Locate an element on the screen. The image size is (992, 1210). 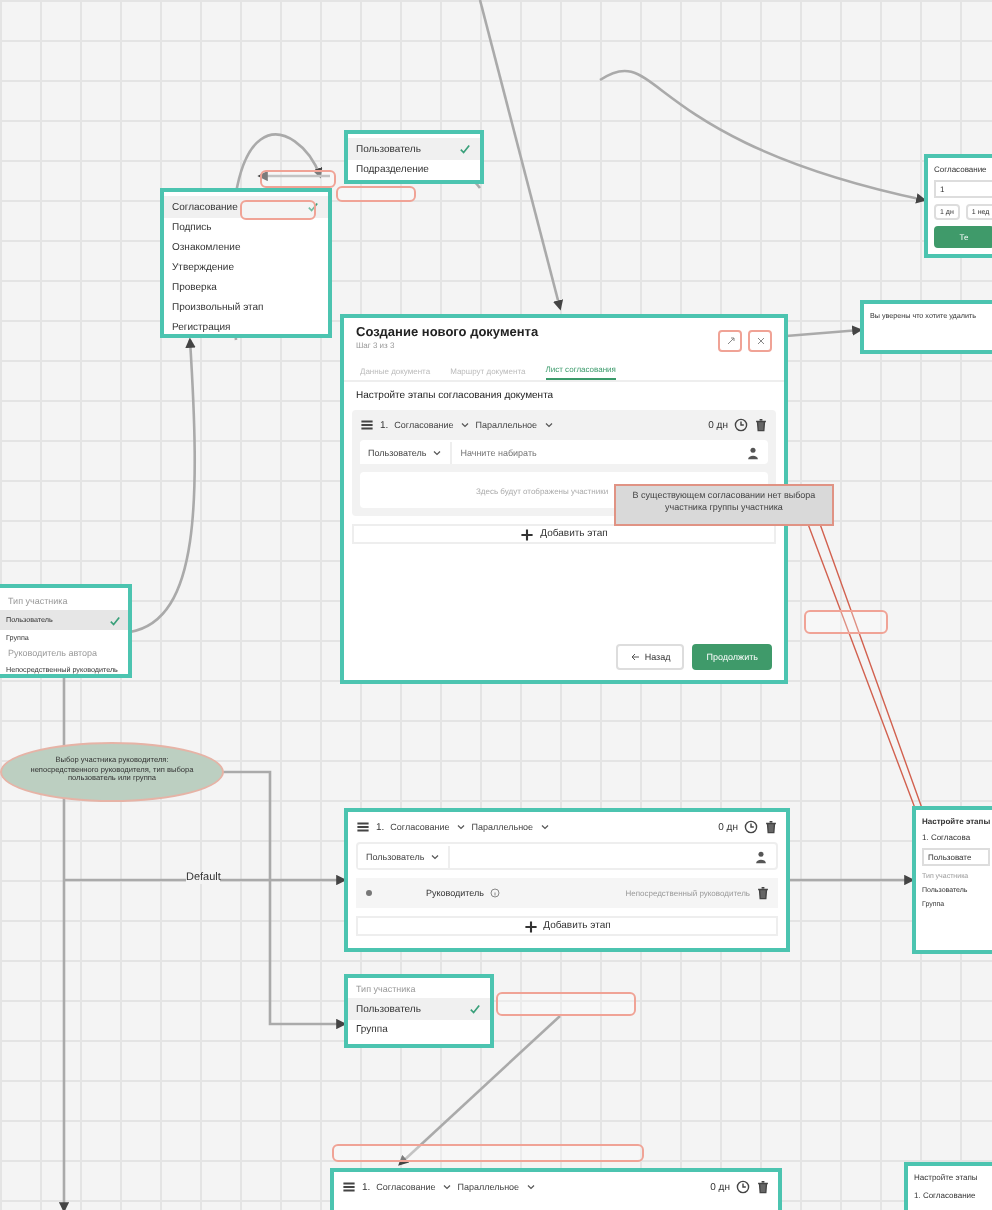
info-icon is located at coordinates (495, 893).